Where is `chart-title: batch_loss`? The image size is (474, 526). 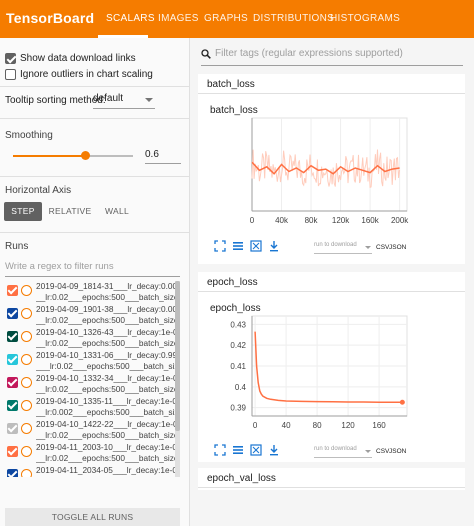 chart-title: batch_loss is located at coordinates (234, 110).